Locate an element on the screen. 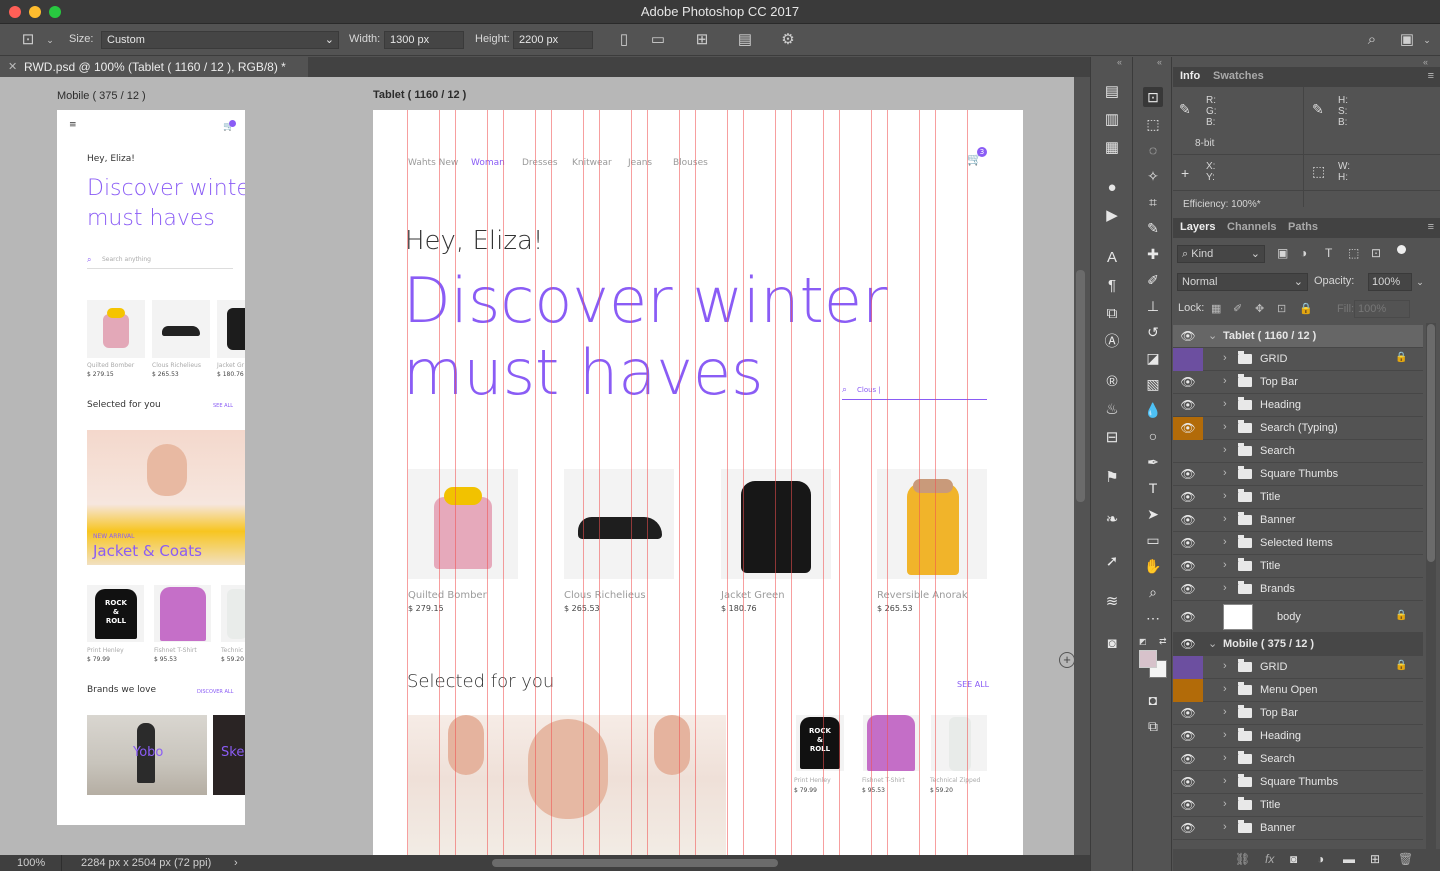 Image resolution: width=1440 pixels, height=871 pixels. size-select: Custom ⌄ is located at coordinates (220, 40).